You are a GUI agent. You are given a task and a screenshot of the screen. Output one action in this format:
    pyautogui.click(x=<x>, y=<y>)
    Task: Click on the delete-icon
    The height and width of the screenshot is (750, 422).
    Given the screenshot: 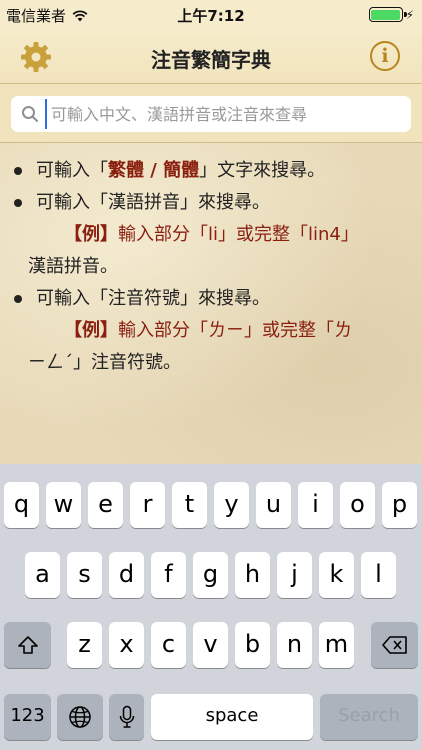 What is the action you would take?
    pyautogui.click(x=394, y=645)
    